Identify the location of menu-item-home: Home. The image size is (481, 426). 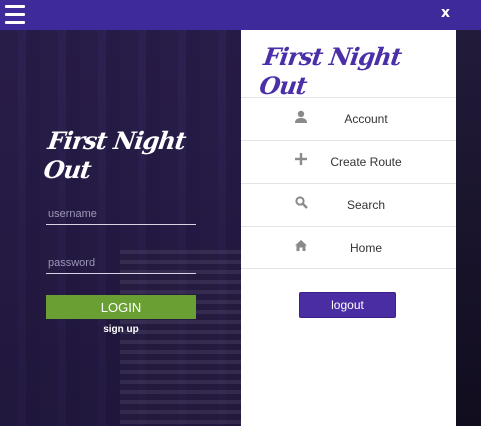
(348, 247).